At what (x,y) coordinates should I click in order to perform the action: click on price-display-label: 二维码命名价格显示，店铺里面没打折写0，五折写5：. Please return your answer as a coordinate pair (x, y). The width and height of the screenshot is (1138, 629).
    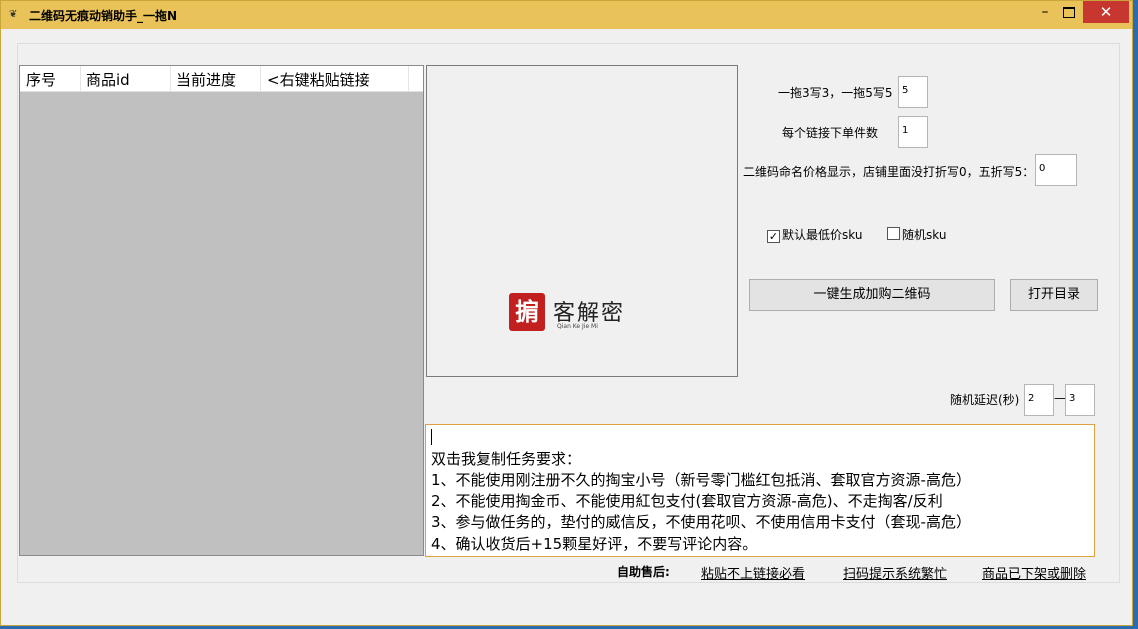
    Looking at the image, I should click on (889, 172).